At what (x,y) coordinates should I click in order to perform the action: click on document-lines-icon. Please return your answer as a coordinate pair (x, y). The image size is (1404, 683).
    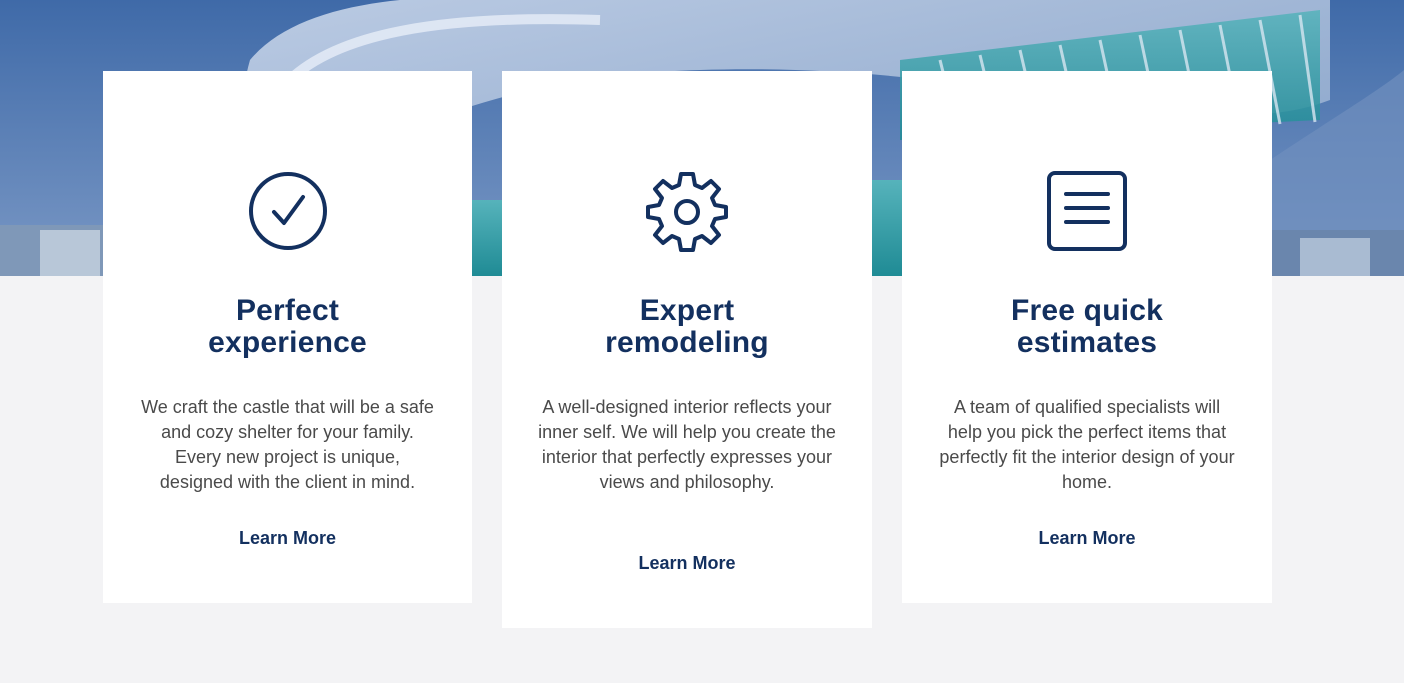
    Looking at the image, I should click on (1087, 211).